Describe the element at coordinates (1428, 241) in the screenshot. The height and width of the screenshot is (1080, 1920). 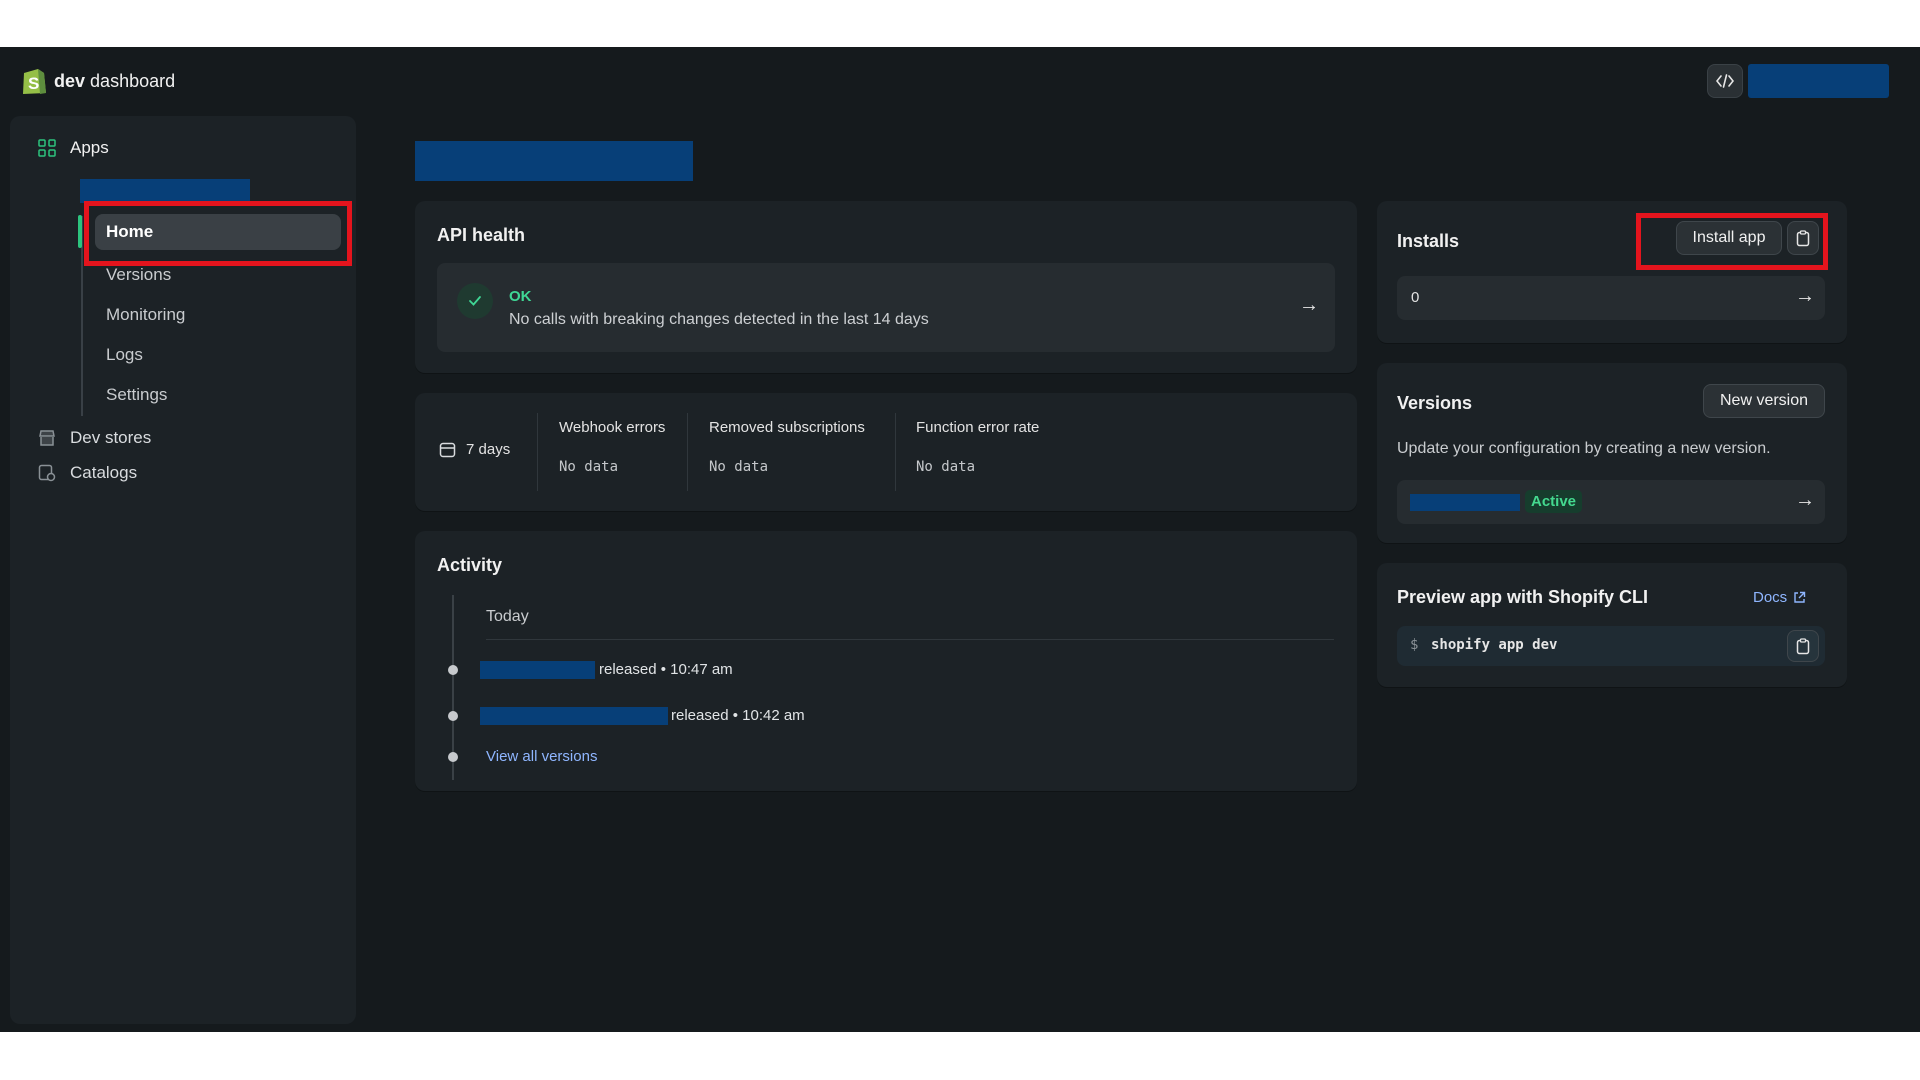
I see `card-title: Installs` at that location.